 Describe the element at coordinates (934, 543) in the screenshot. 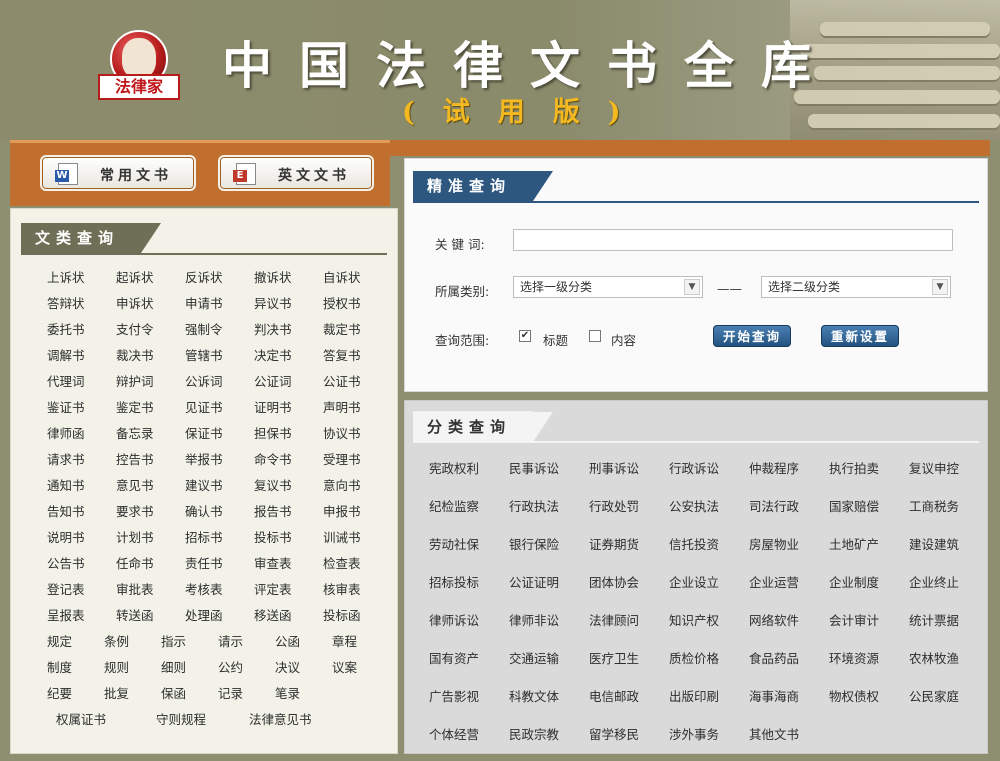

I see `category-link: 建设建筑` at that location.